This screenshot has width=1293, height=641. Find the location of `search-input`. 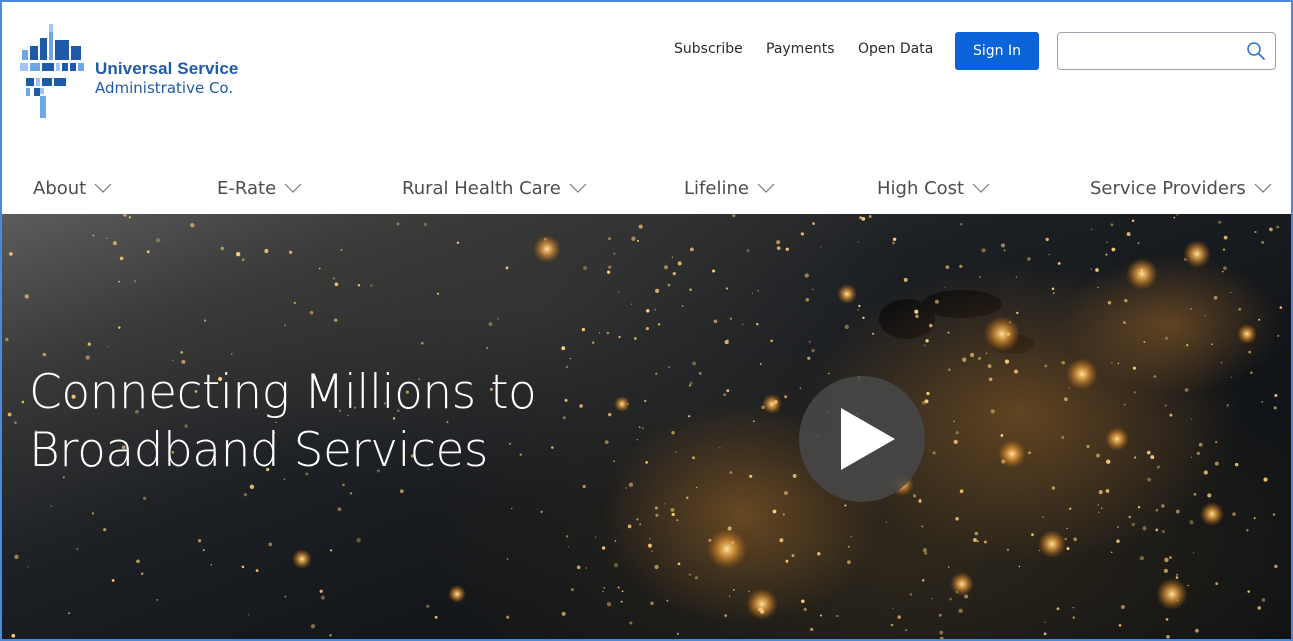

search-input is located at coordinates (1151, 51).